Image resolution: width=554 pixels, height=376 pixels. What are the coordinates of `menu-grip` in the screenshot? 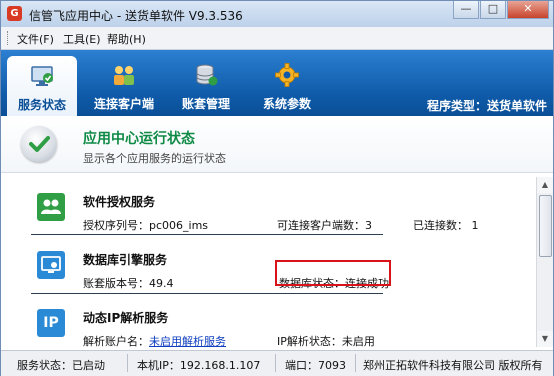 It's located at (8, 38).